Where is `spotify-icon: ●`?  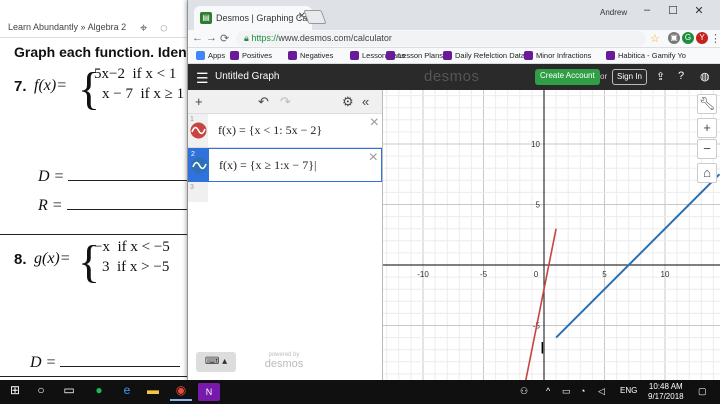 spotify-icon: ● is located at coordinates (99, 392).